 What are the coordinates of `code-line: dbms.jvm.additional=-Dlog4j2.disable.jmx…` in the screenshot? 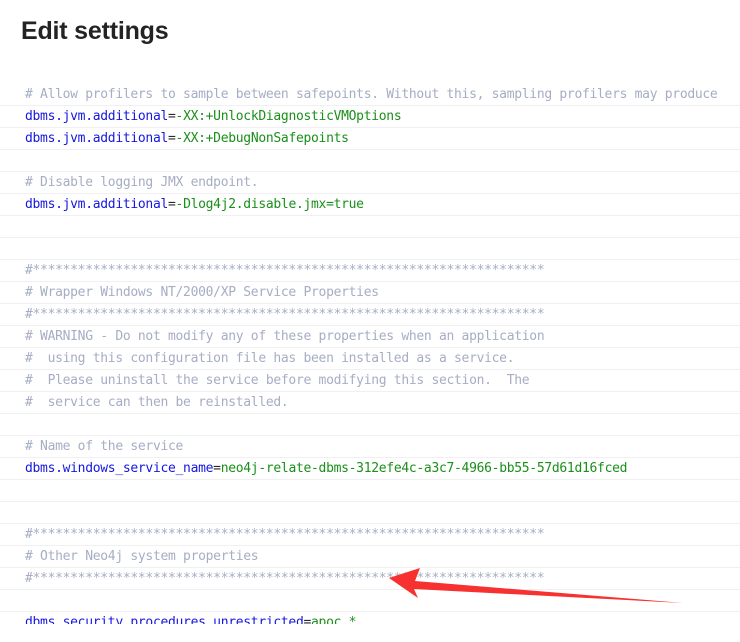 It's located at (370, 205).